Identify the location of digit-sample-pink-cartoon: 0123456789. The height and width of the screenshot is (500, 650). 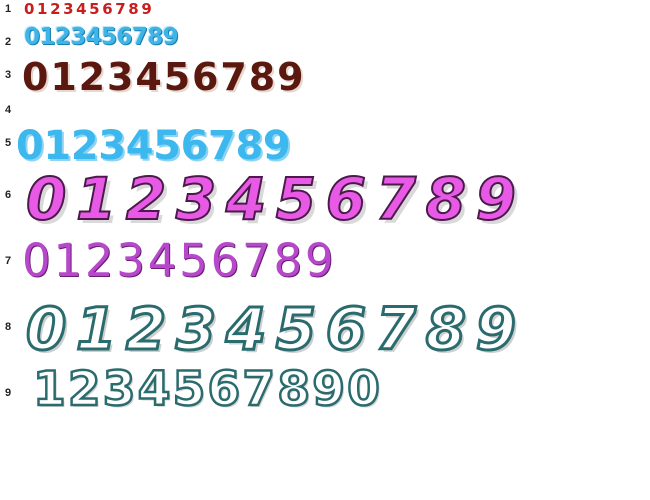
(275, 199).